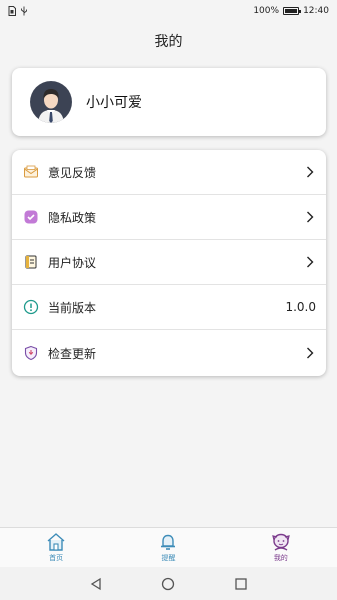 The height and width of the screenshot is (600, 337). Describe the element at coordinates (12, 11) in the screenshot. I see `sim-card-icon` at that location.